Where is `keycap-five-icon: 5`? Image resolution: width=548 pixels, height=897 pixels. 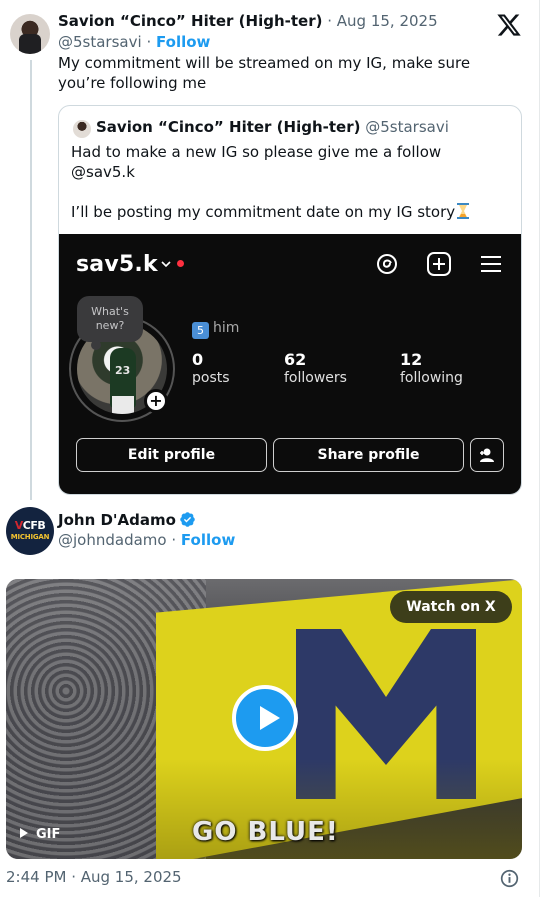
keycap-five-icon: 5 is located at coordinates (200, 330).